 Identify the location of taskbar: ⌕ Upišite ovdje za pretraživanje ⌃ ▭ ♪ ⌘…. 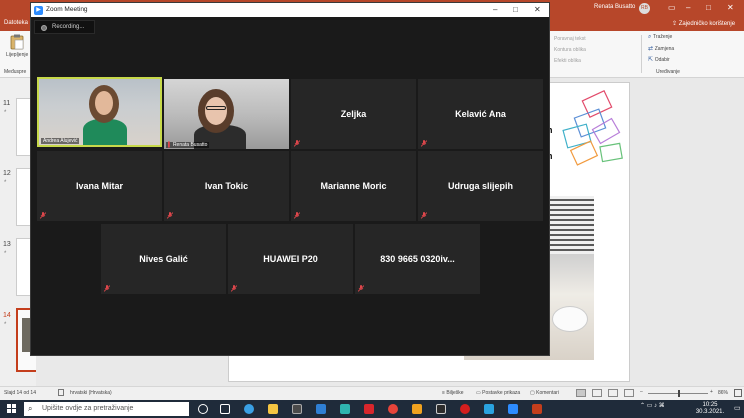
(372, 409).